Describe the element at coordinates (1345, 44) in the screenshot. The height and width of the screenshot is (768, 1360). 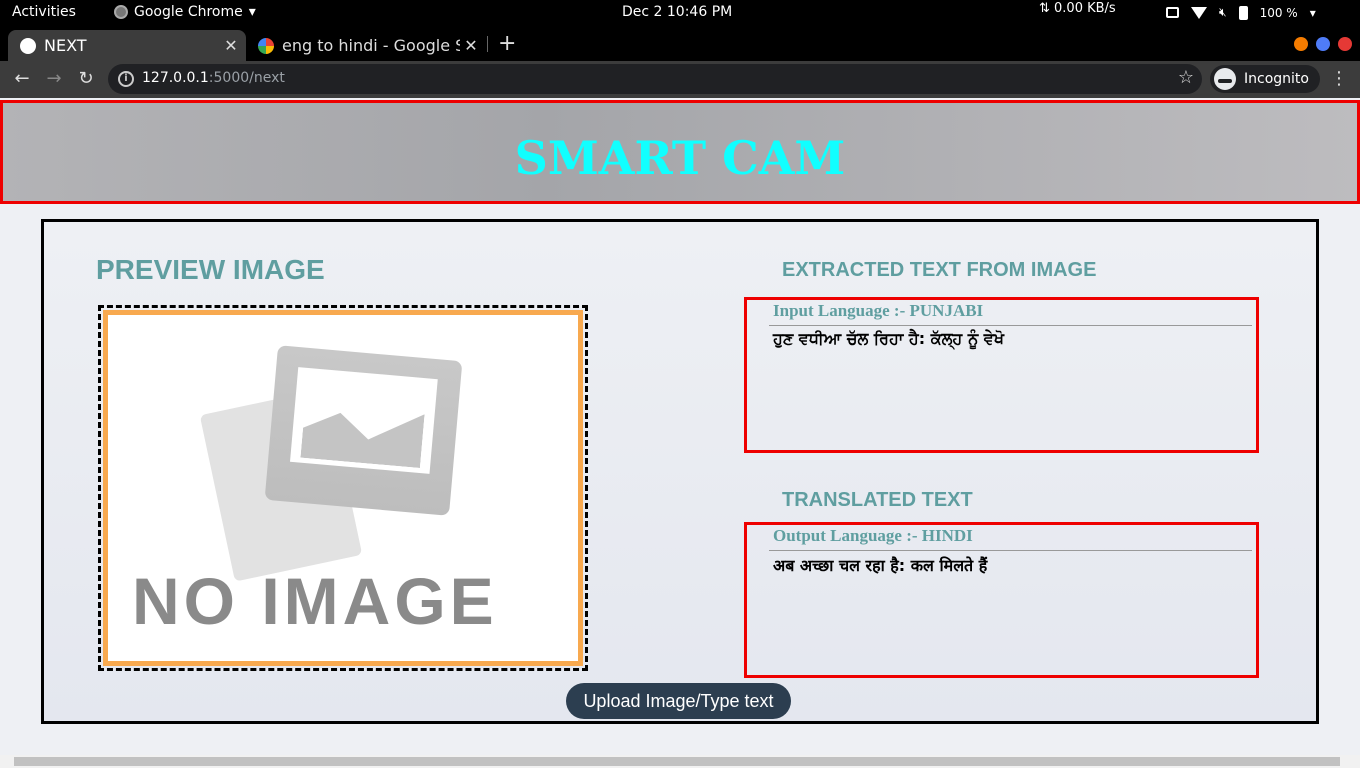
I see `close-window-button` at that location.